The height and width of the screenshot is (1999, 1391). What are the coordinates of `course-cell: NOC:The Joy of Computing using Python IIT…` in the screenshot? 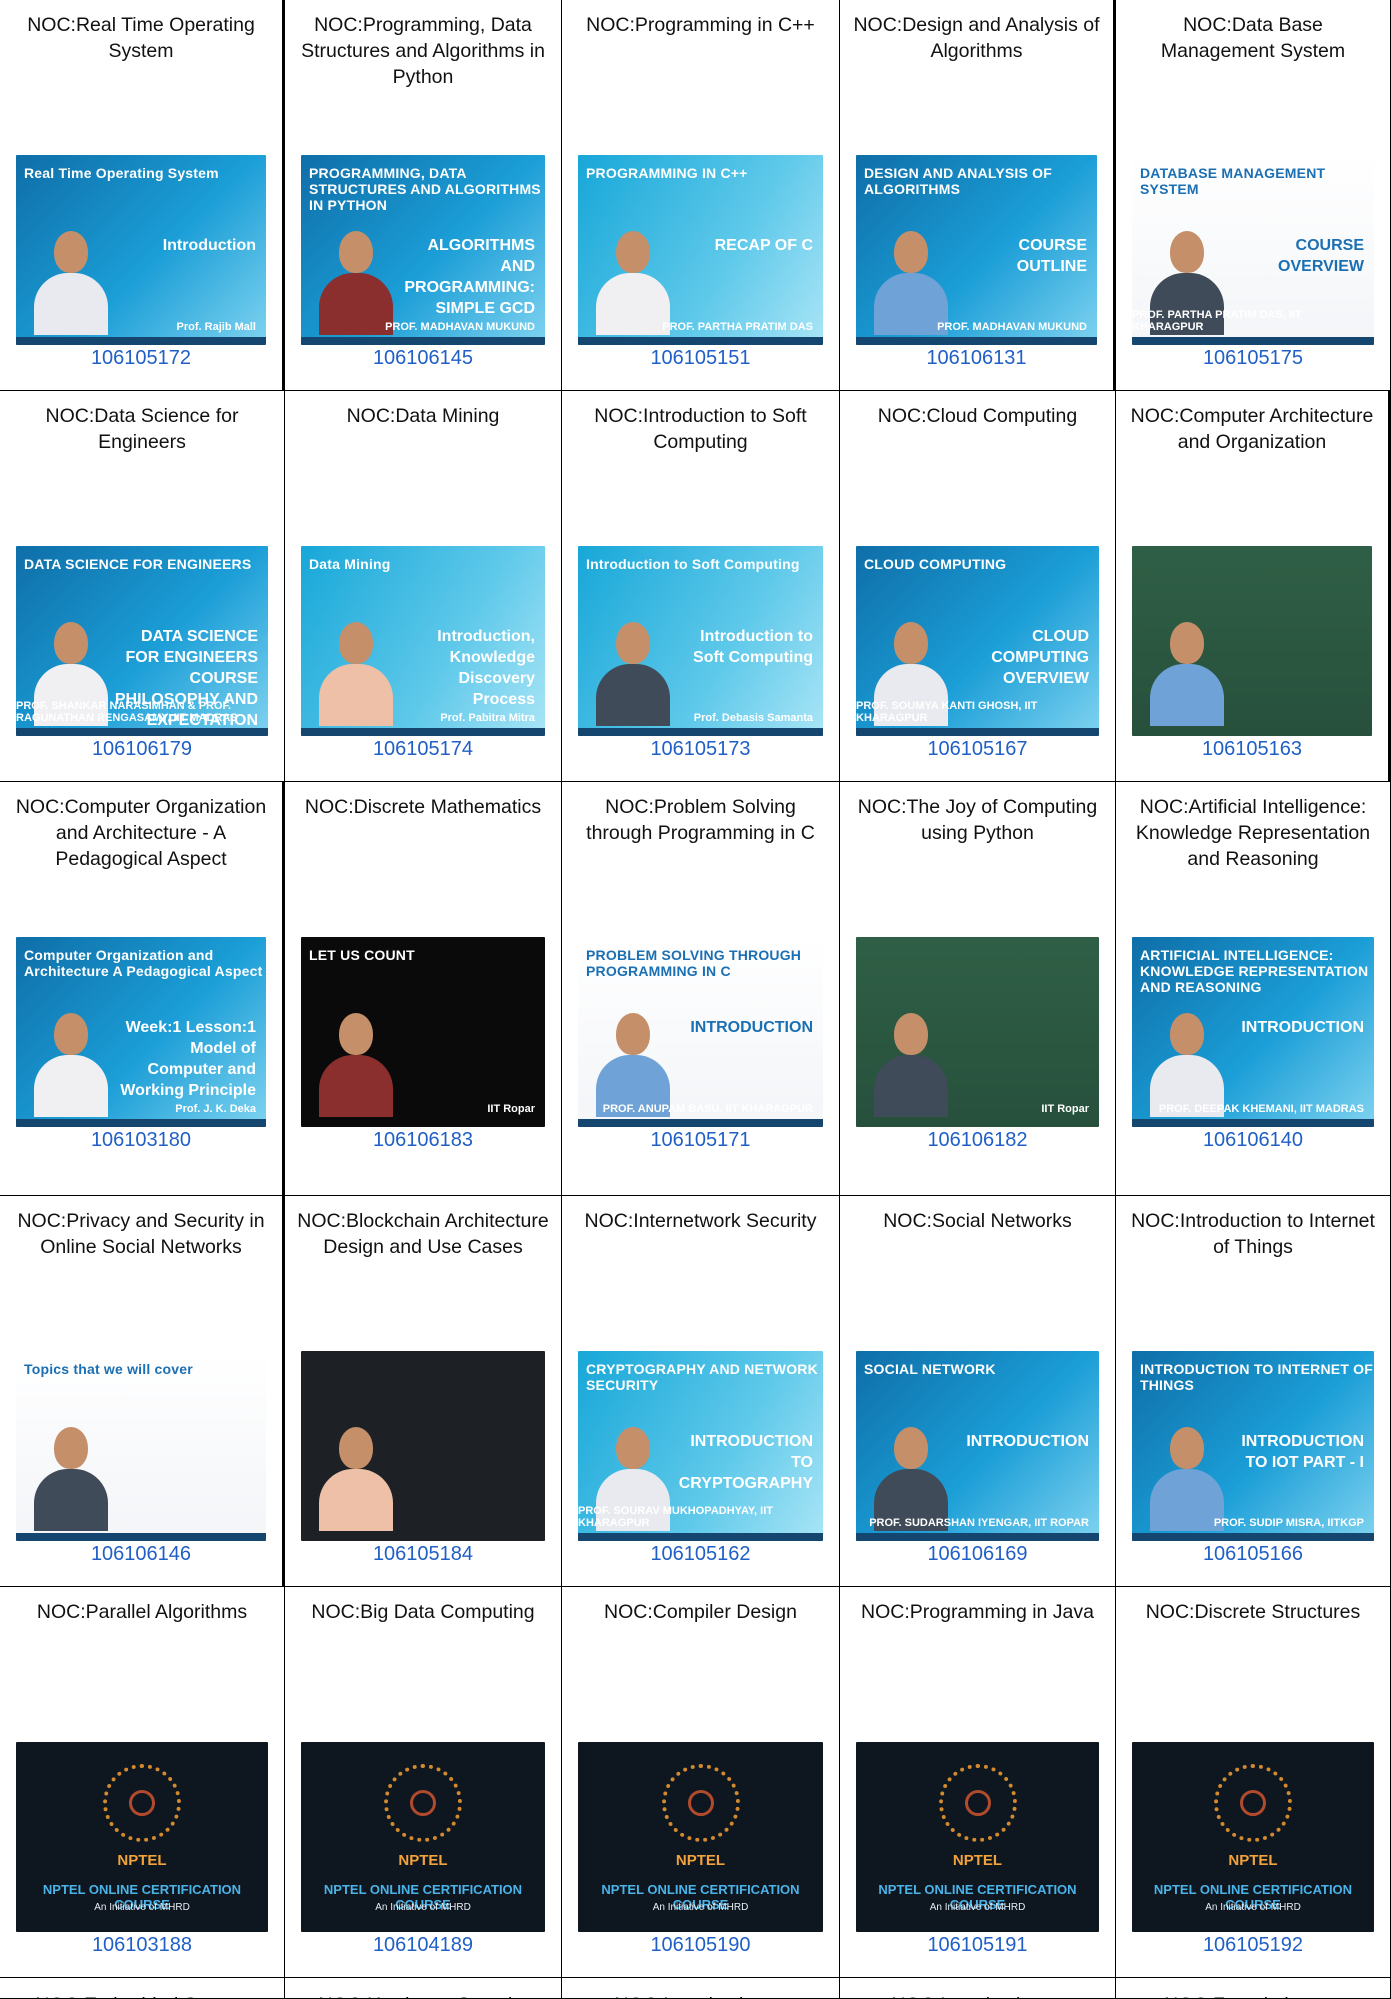 It's located at (978, 989).